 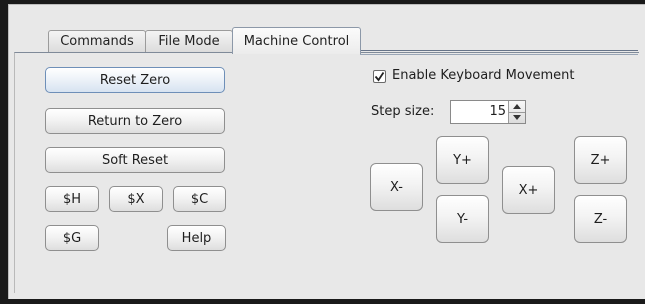 I want to click on jog-y-minus-button: Y-, so click(x=462, y=219).